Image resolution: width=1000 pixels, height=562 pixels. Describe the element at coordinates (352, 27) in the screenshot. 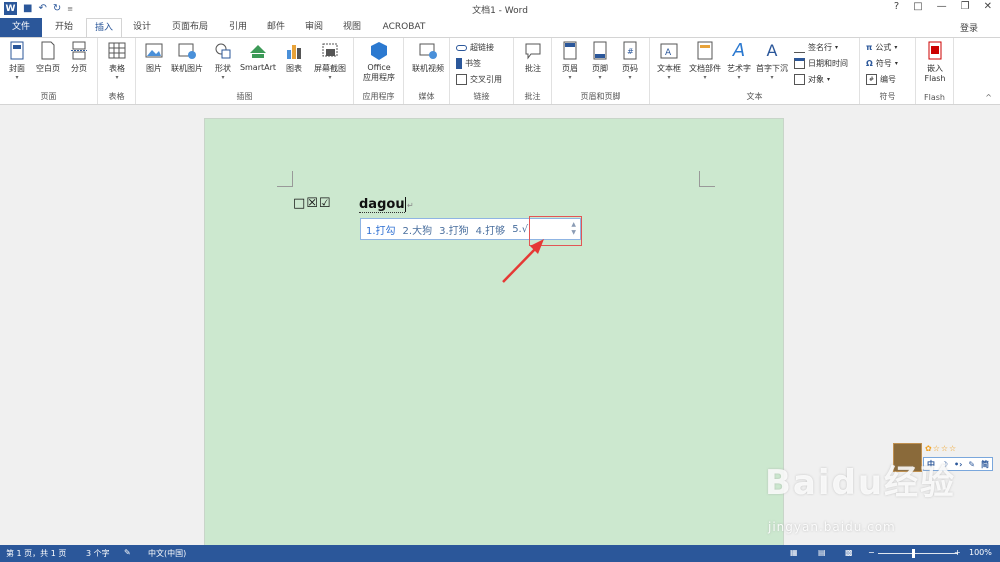

I see `tab-view: 视图` at that location.